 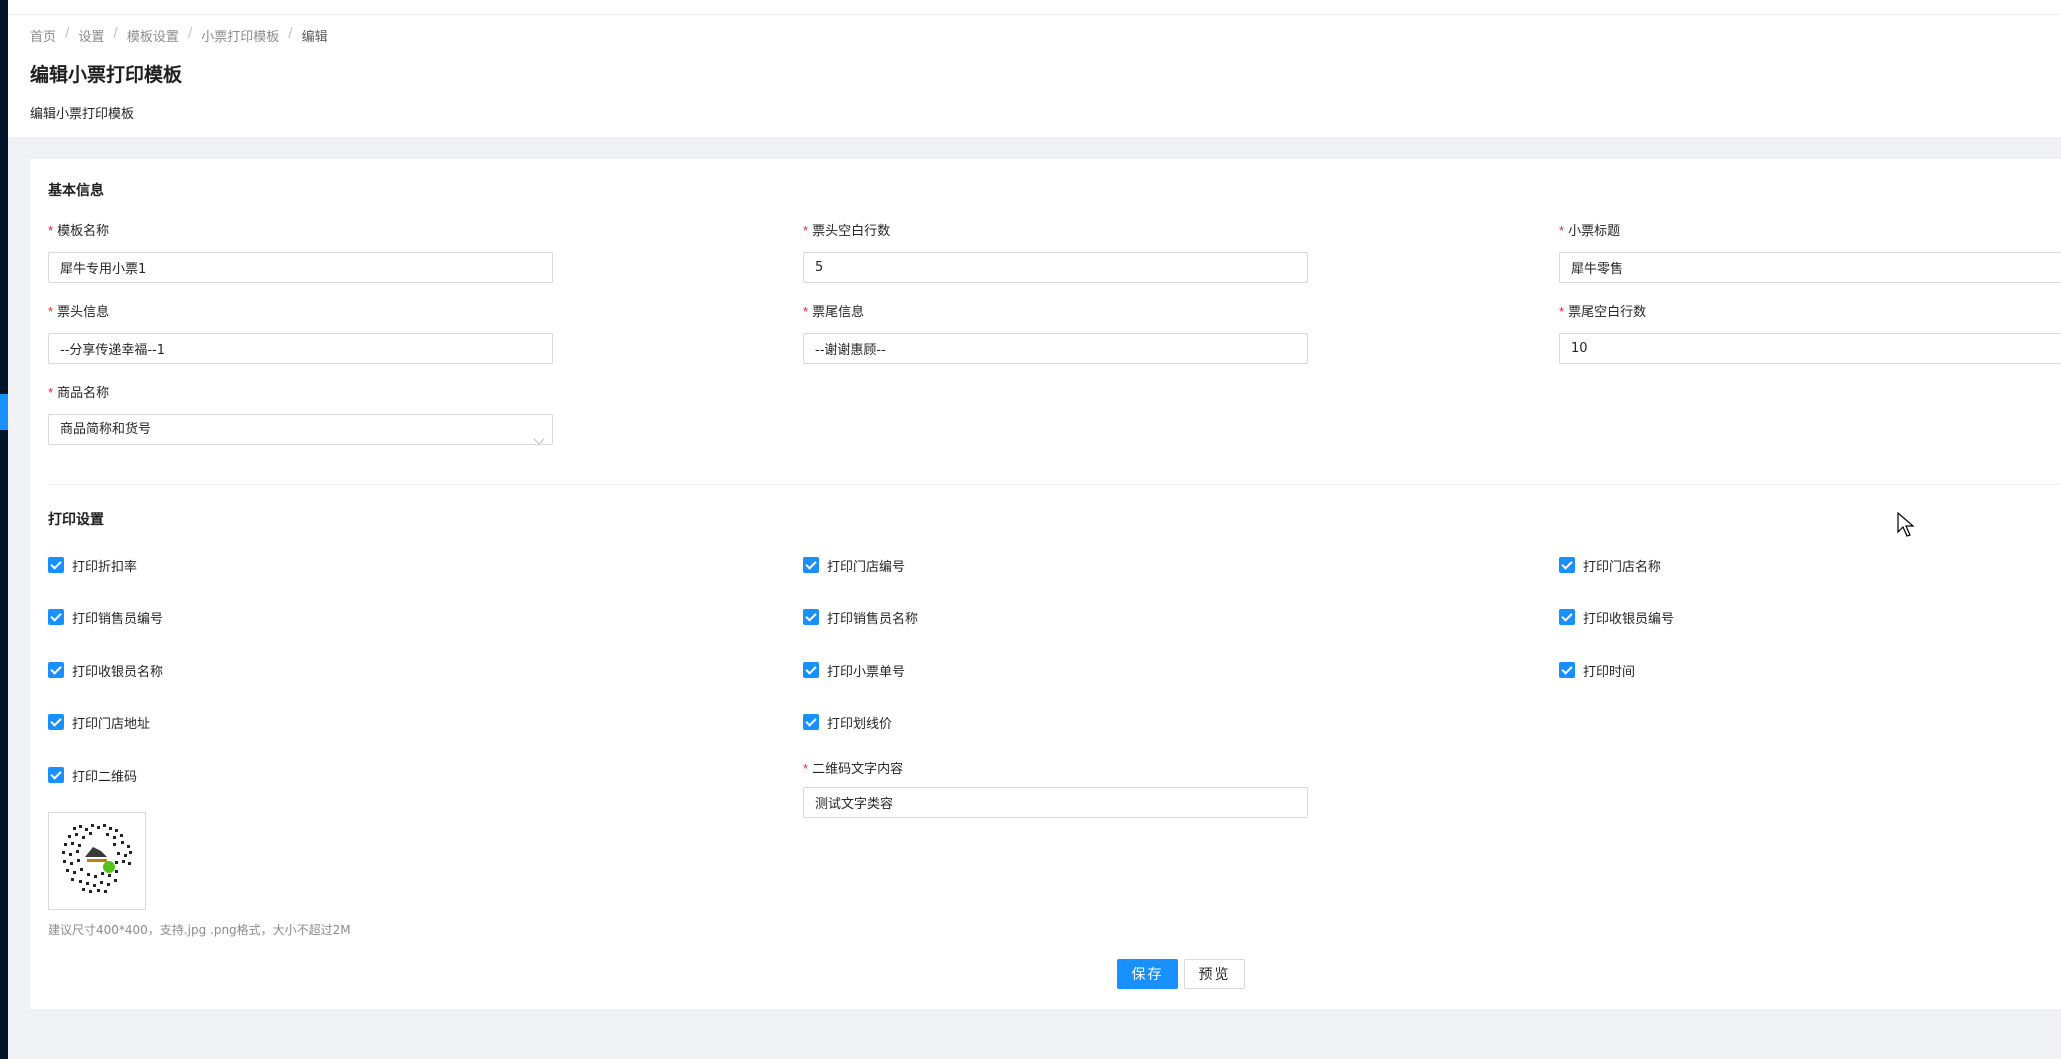 What do you see at coordinates (111, 724) in the screenshot?
I see `checkbox-label: 打印门店地址` at bounding box center [111, 724].